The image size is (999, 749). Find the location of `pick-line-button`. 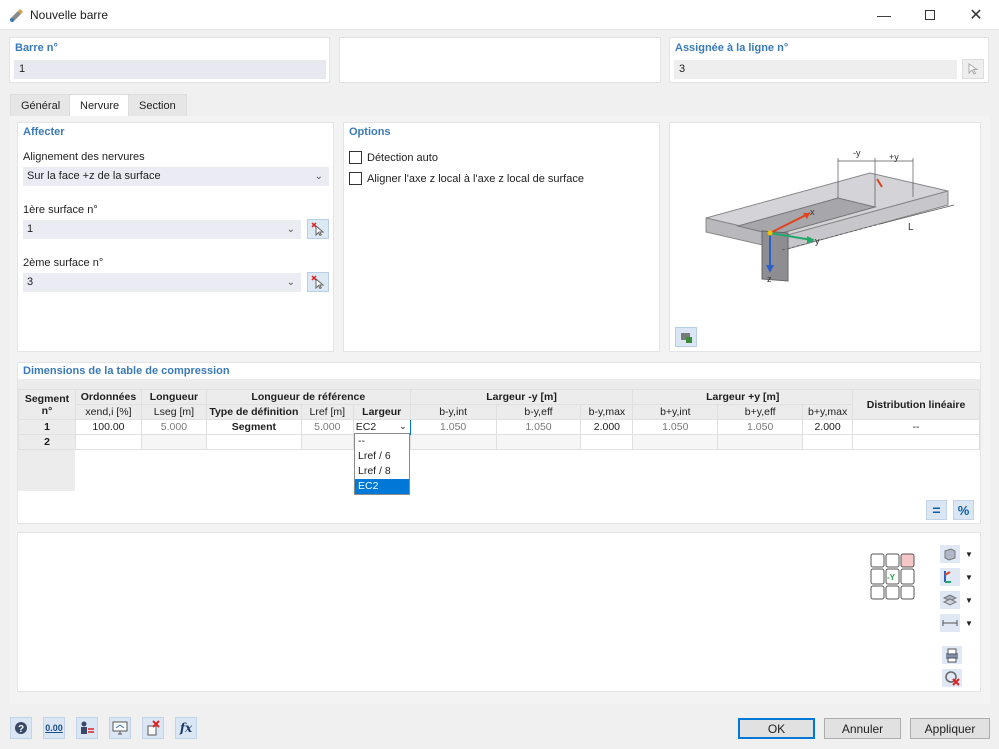

pick-line-button is located at coordinates (973, 69).